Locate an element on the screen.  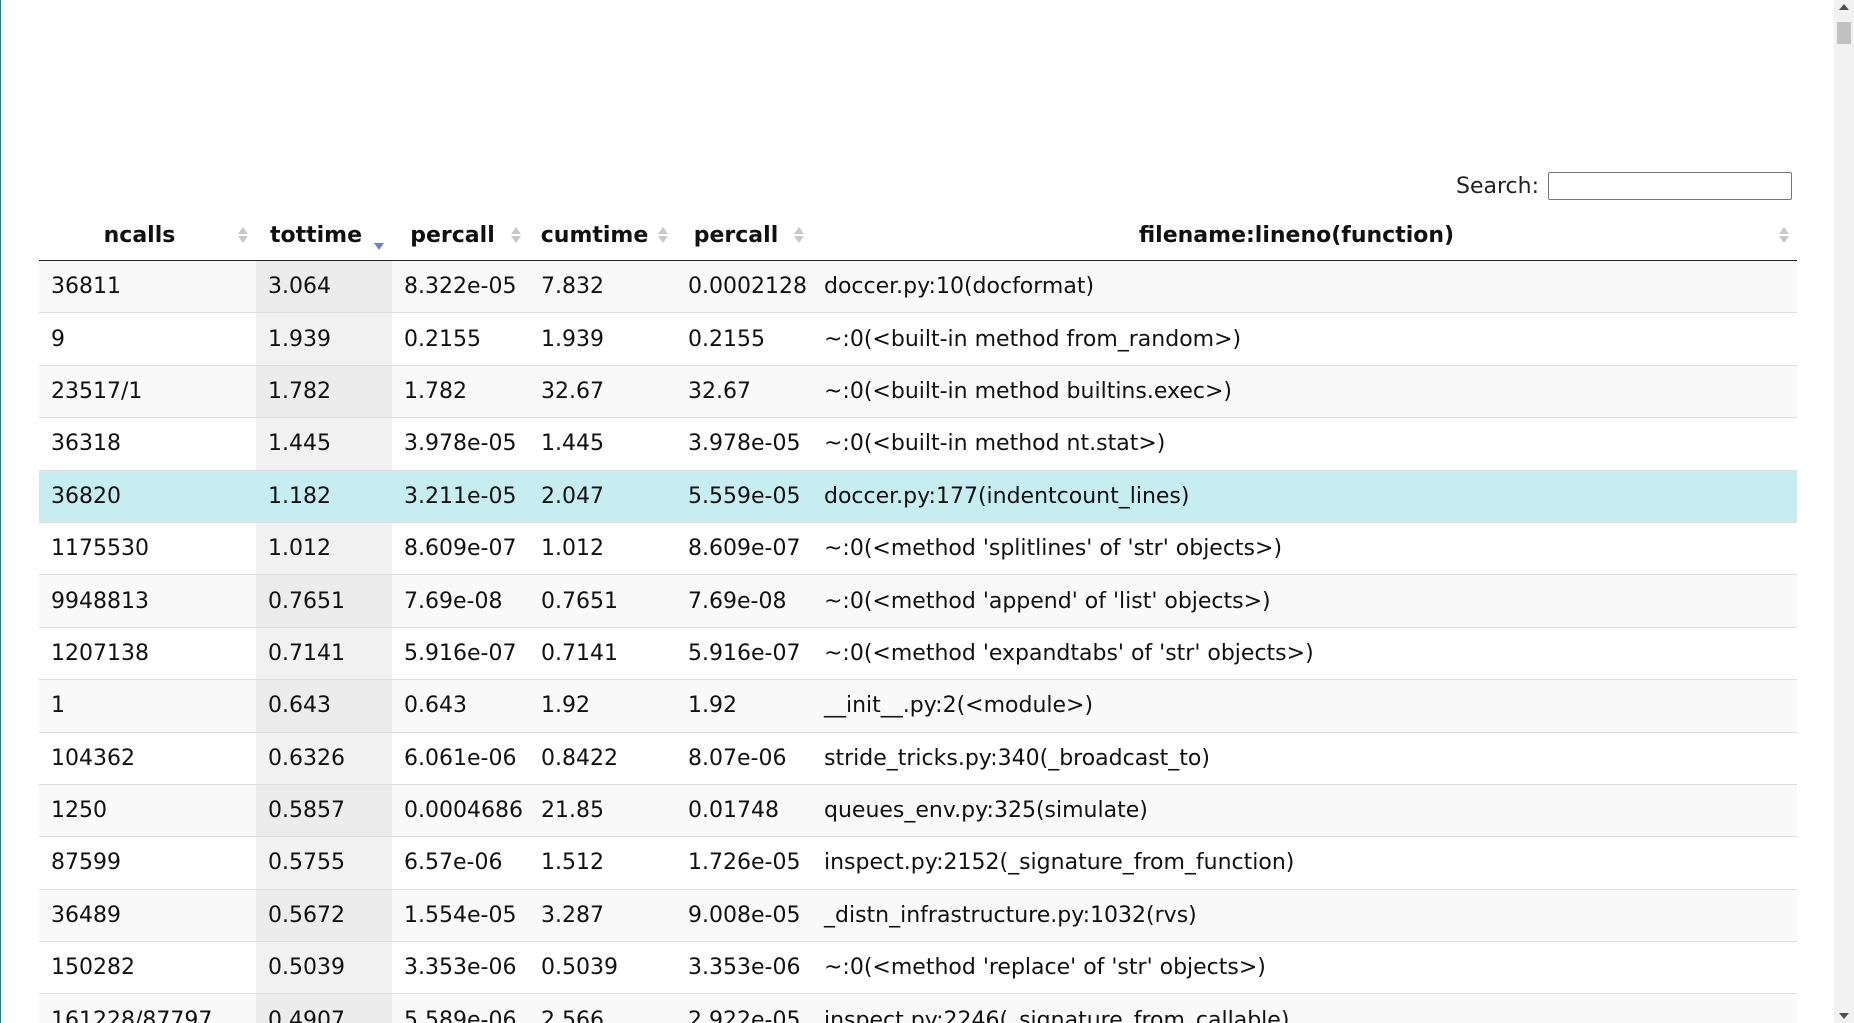
column-header-4: percall is located at coordinates (744, 235).